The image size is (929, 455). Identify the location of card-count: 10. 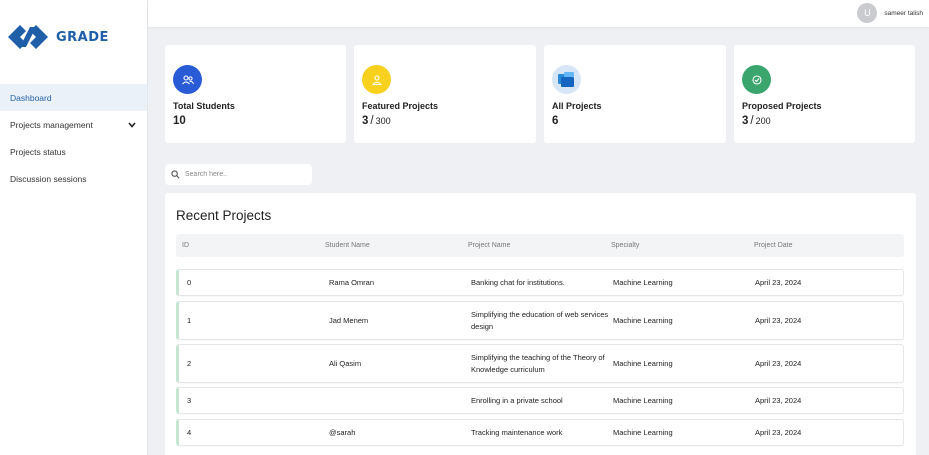
(179, 121).